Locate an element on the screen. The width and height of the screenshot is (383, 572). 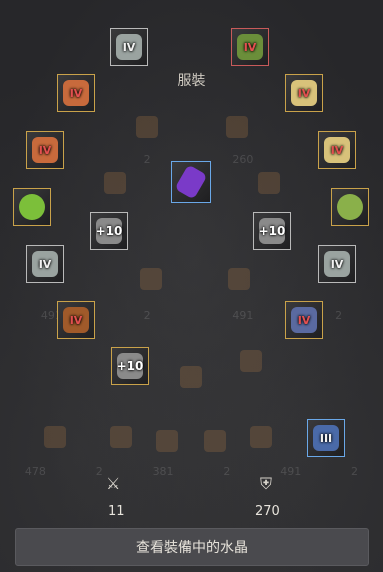
sword-icon: ⚔ is located at coordinates (113, 483).